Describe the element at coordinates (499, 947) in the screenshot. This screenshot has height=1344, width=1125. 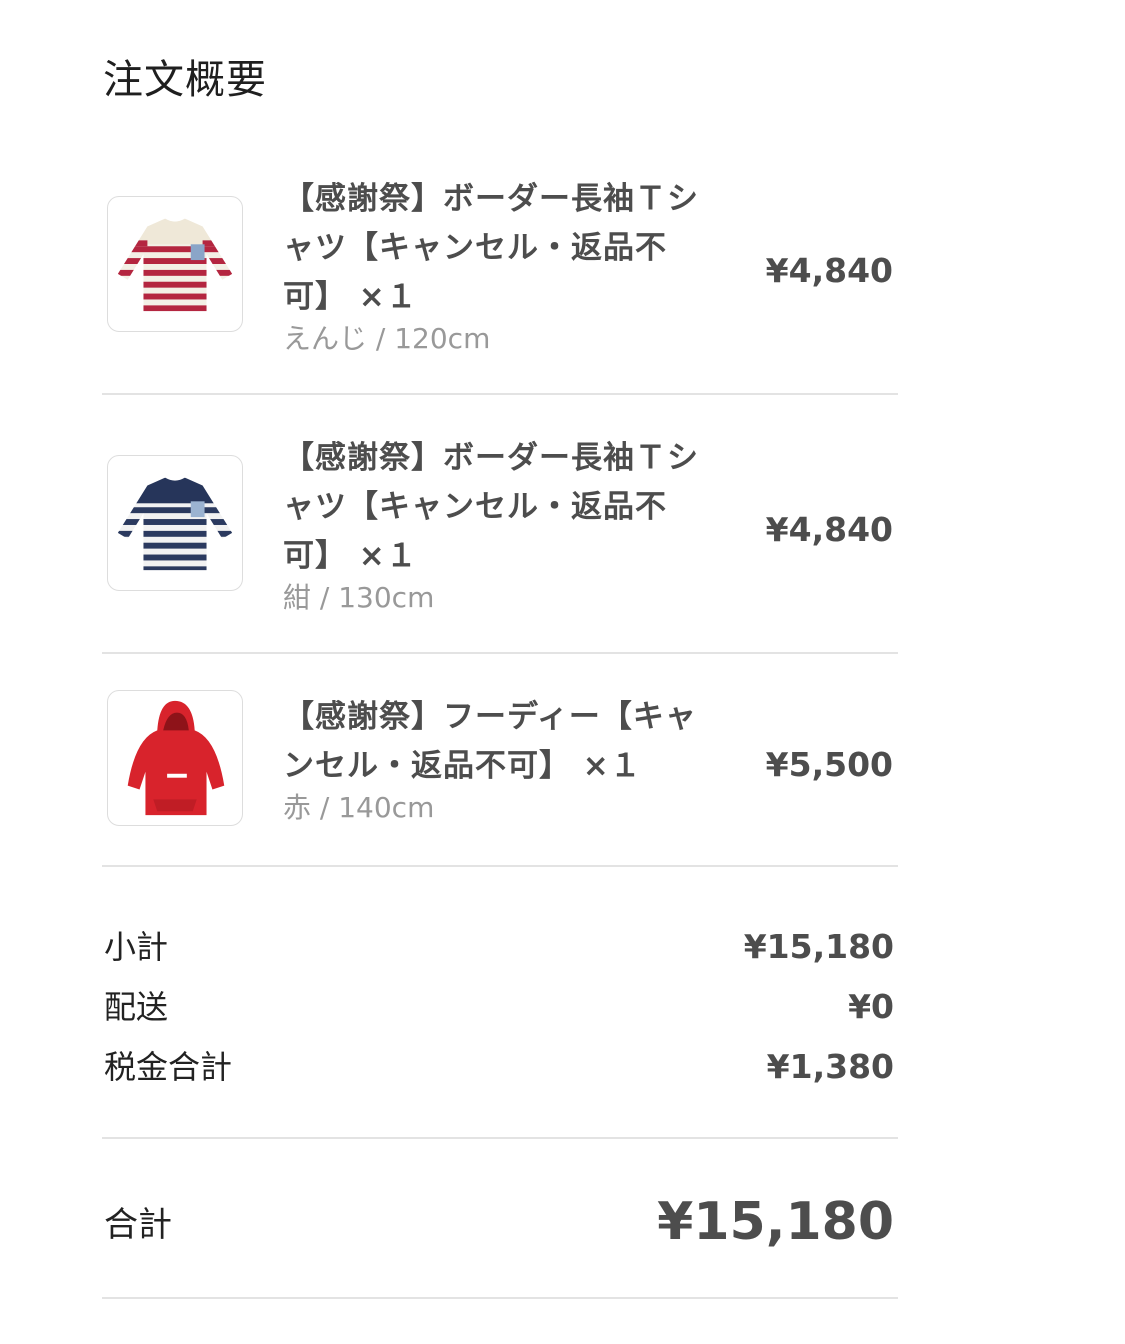
I see `subtotal-row: 小計 ¥15,180` at that location.